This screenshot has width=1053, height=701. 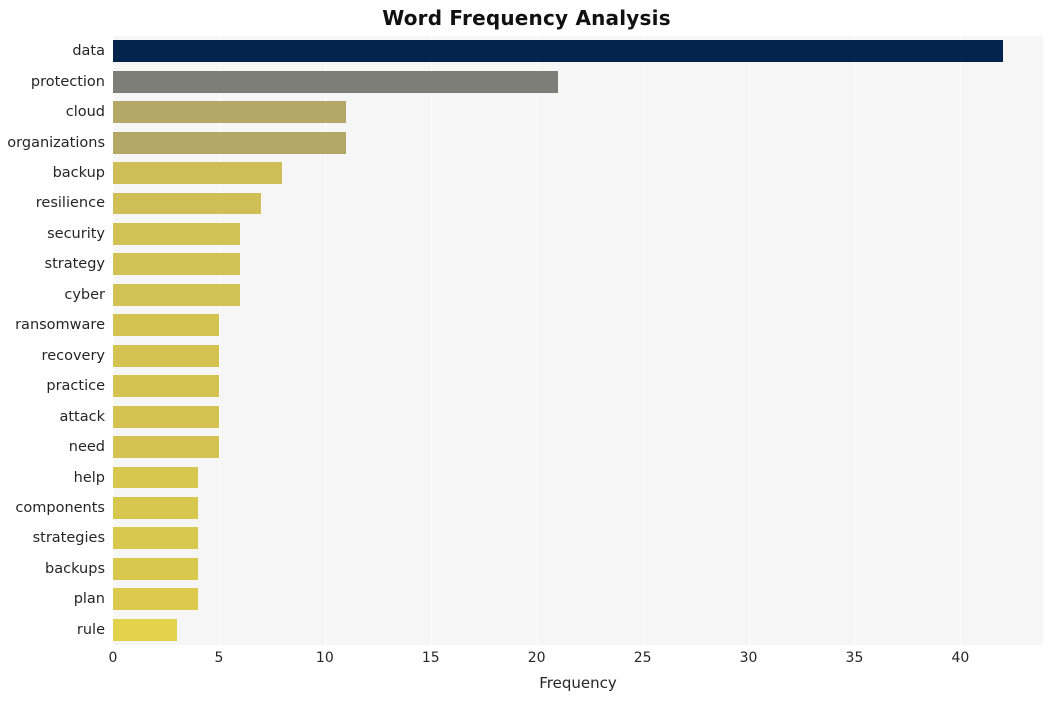 What do you see at coordinates (155, 599) in the screenshot?
I see `bar-plan` at bounding box center [155, 599].